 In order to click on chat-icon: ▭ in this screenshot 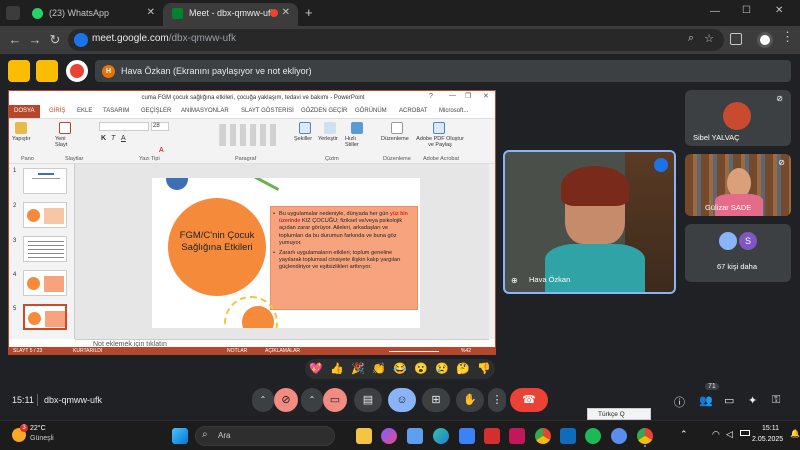, I will do `click(729, 400)`.